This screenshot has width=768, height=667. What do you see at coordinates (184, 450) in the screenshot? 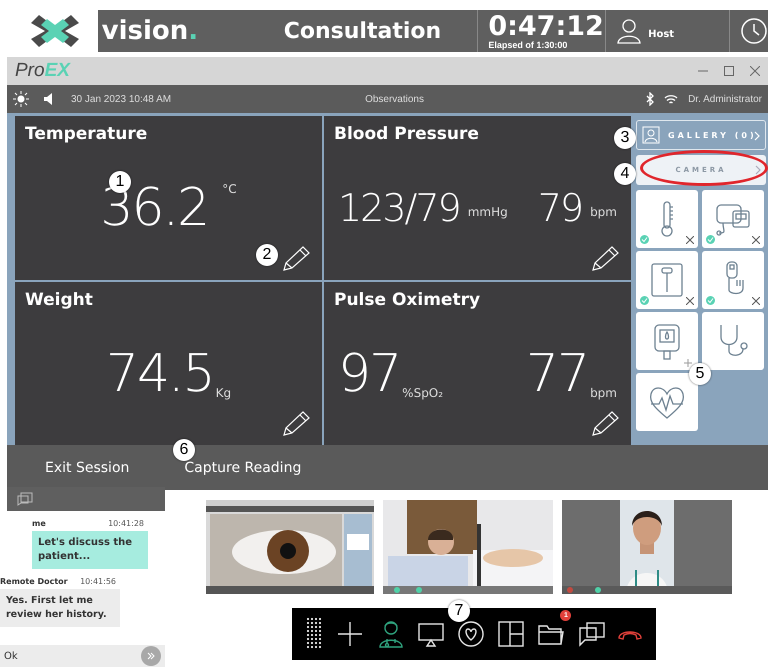
I see `callout-number: 6` at bounding box center [184, 450].